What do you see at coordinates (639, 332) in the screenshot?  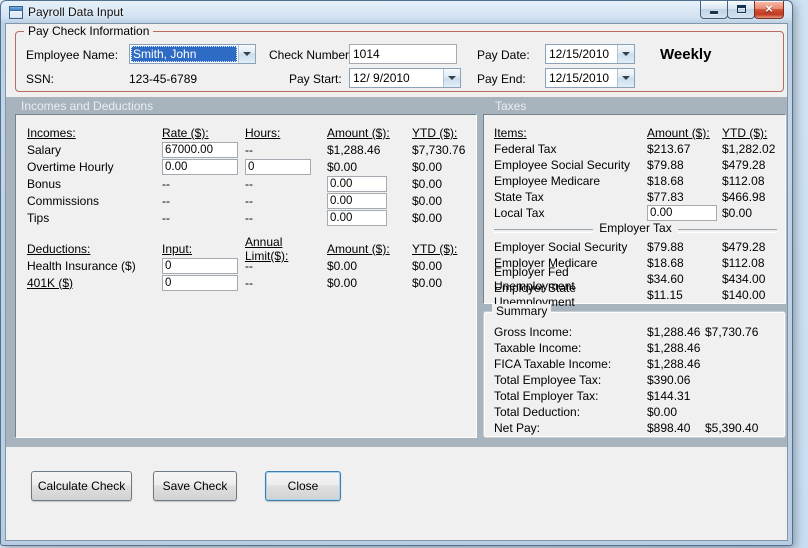 I see `summary-row-gross: Gross Income: $1,288.46 $7,730.76` at bounding box center [639, 332].